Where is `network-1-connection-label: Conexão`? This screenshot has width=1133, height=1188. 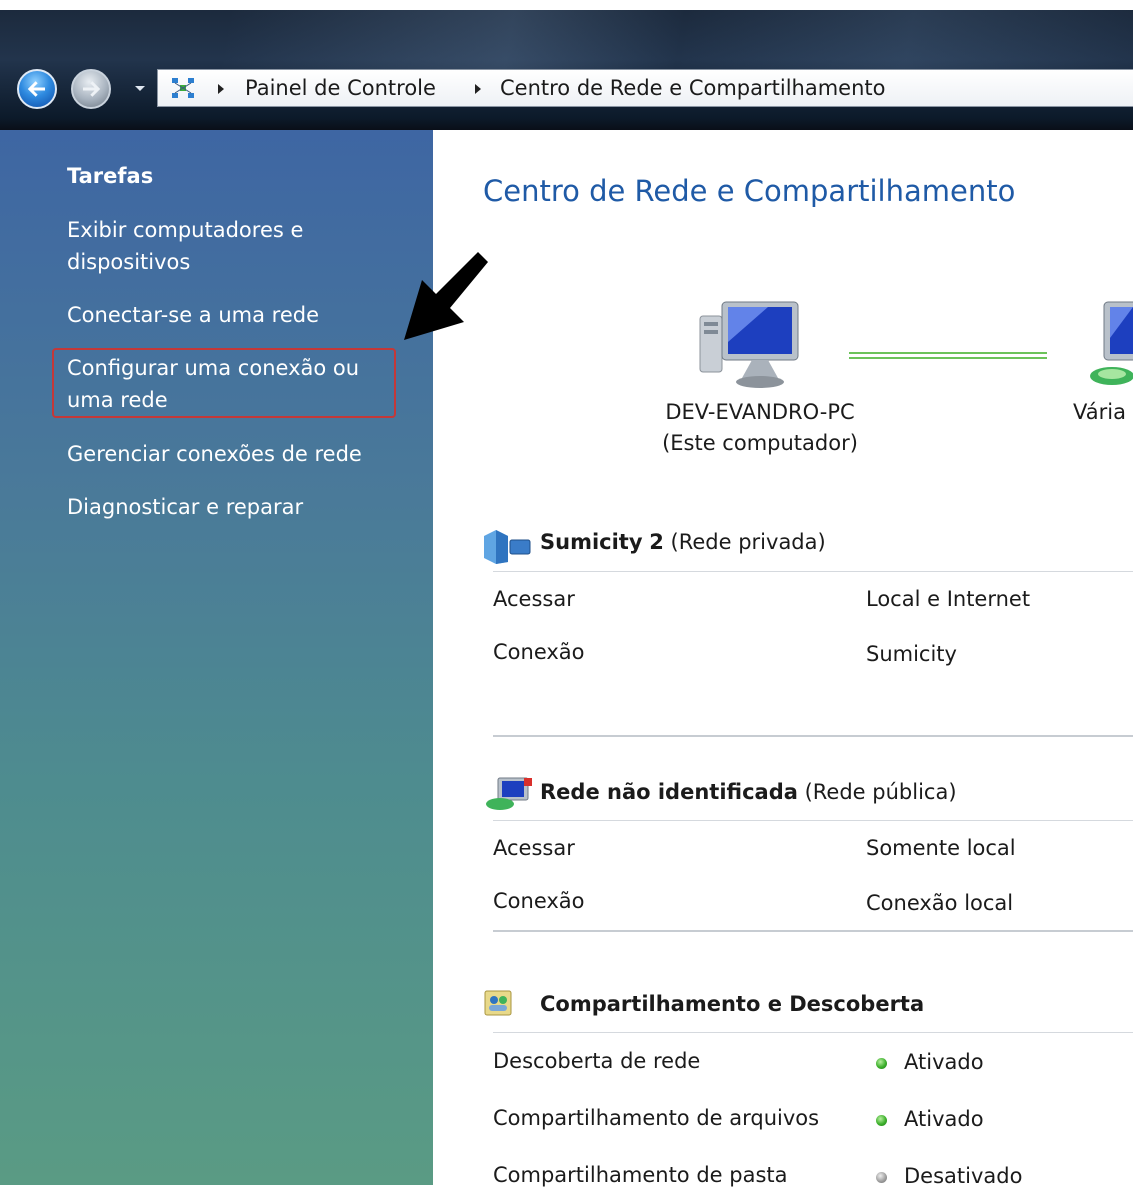
network-1-connection-label: Conexão is located at coordinates (539, 652).